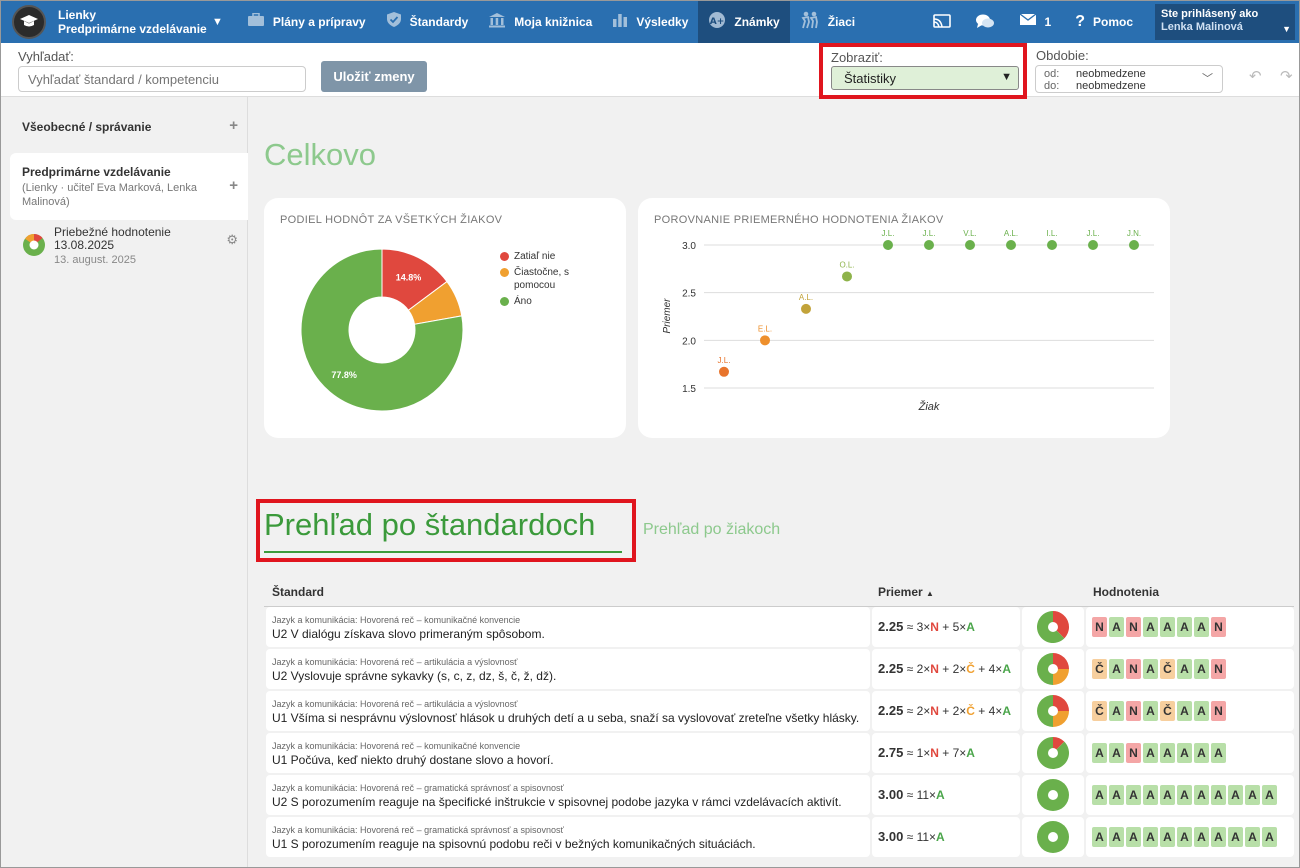 This screenshot has height=868, width=1300. What do you see at coordinates (1035, 21) in the screenshot?
I see `messages-button: 1` at bounding box center [1035, 21].